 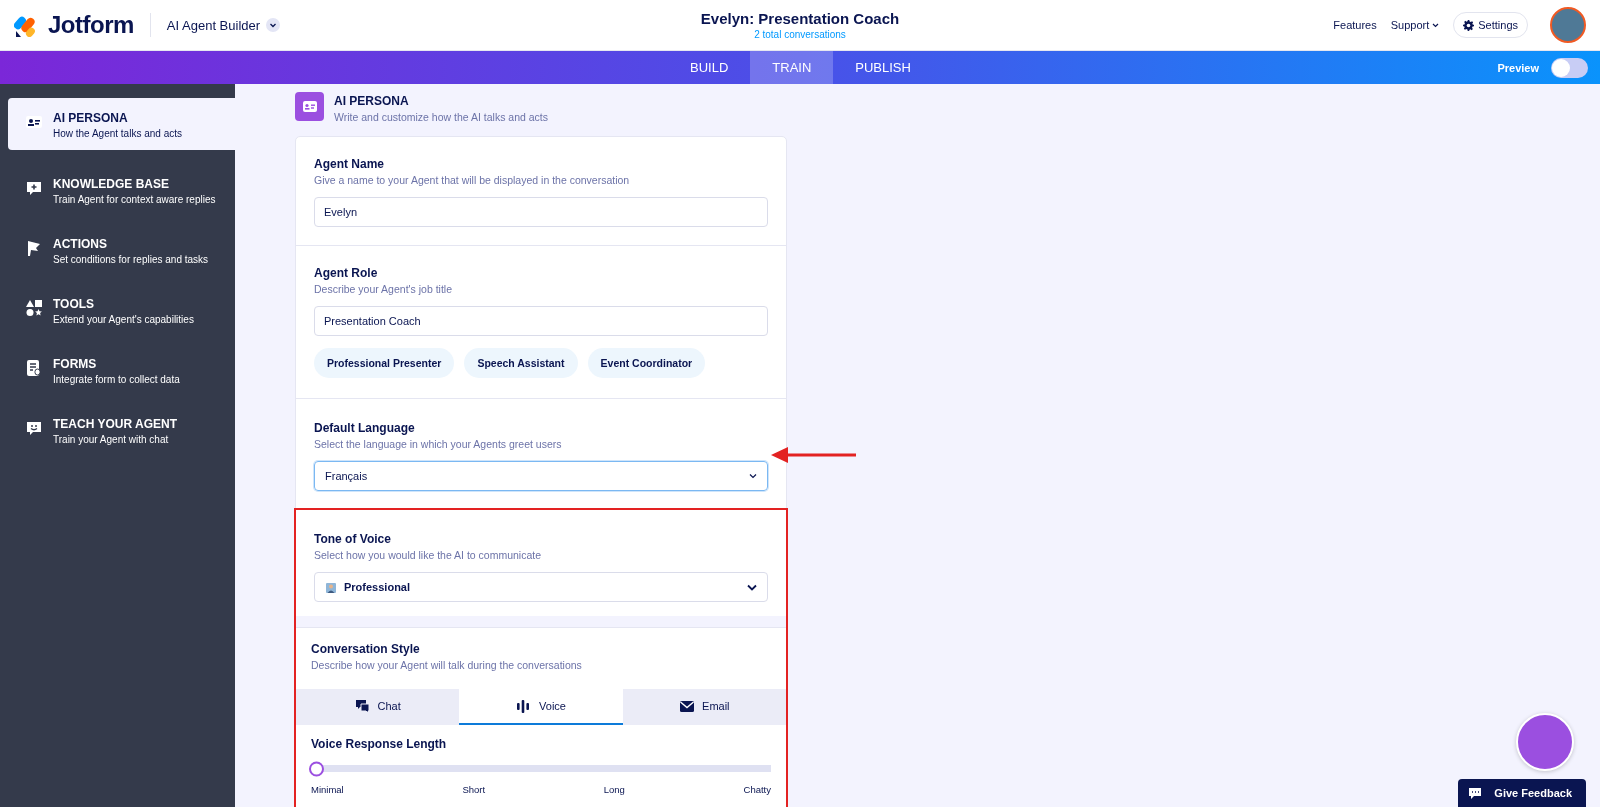 What do you see at coordinates (1522, 793) in the screenshot?
I see `feedback-button: Give Feedback` at bounding box center [1522, 793].